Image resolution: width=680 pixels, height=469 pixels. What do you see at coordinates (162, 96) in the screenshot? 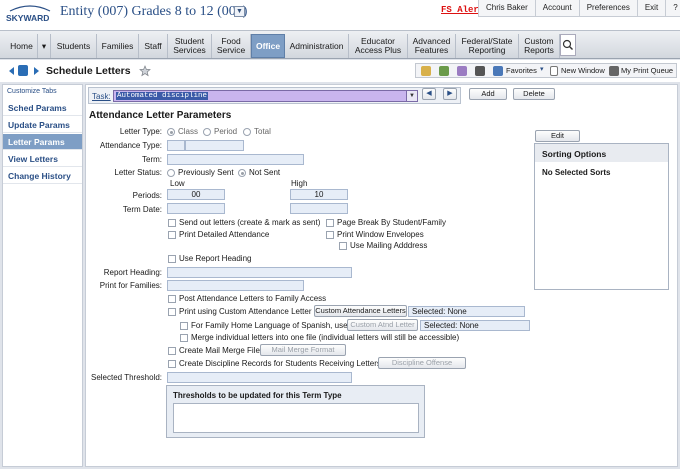
I see `task-value: Automated discipline` at bounding box center [162, 96].